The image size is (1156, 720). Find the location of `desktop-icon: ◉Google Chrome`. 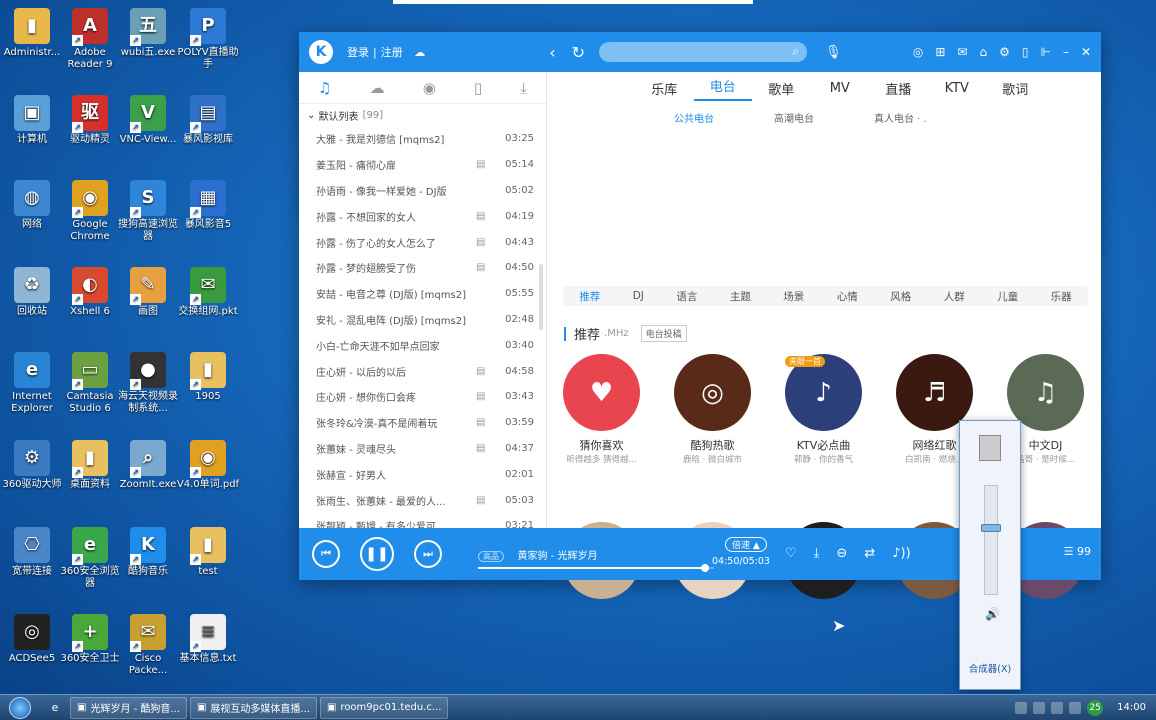

desktop-icon: ◉Google Chrome is located at coordinates (90, 211).